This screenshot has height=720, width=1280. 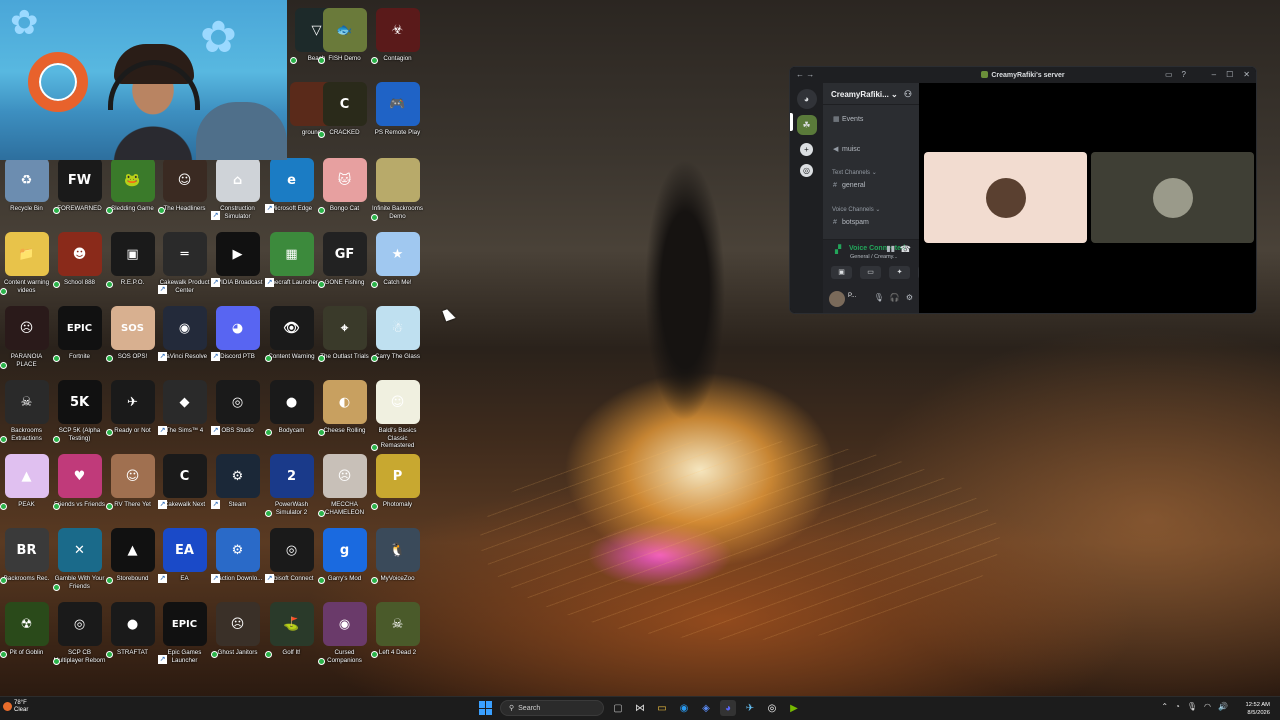 What do you see at coordinates (344, 110) in the screenshot?
I see `desktop-icon: C CRACKED` at bounding box center [344, 110].